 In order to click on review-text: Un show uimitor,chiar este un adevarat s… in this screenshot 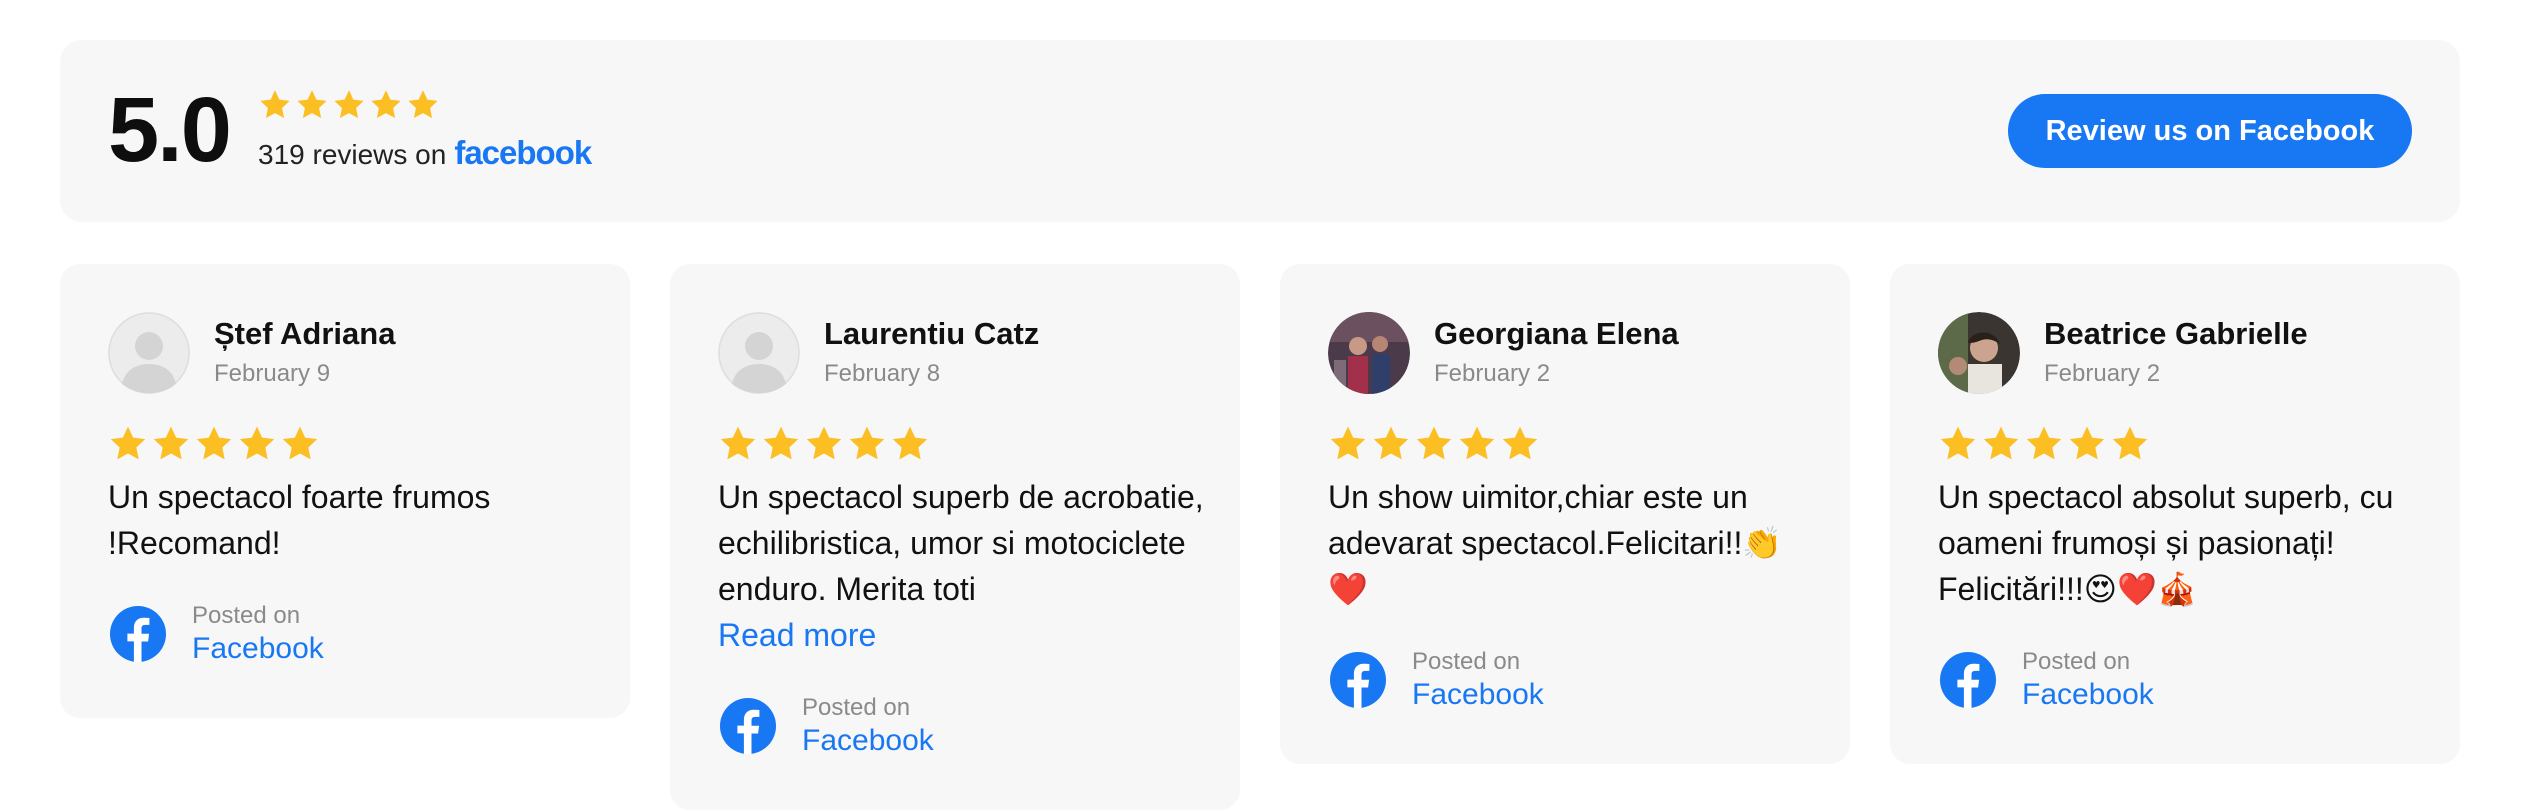, I will do `click(1573, 543)`.